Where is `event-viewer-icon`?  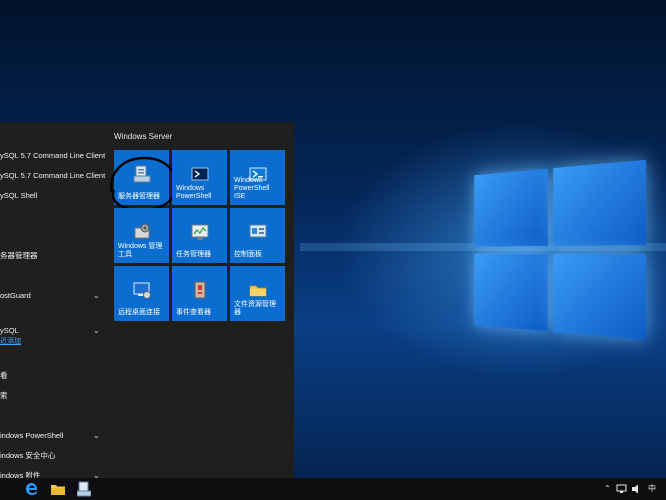 event-viewer-icon is located at coordinates (200, 290).